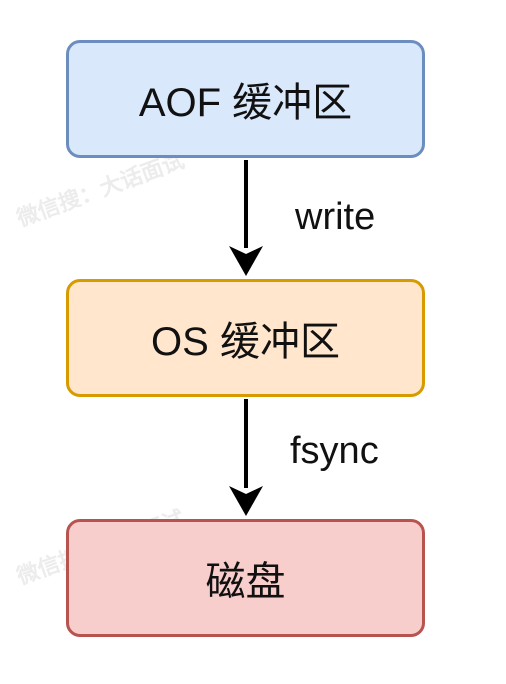  I want to click on aof-buffer-label: AOF 缓冲区, so click(245, 103).